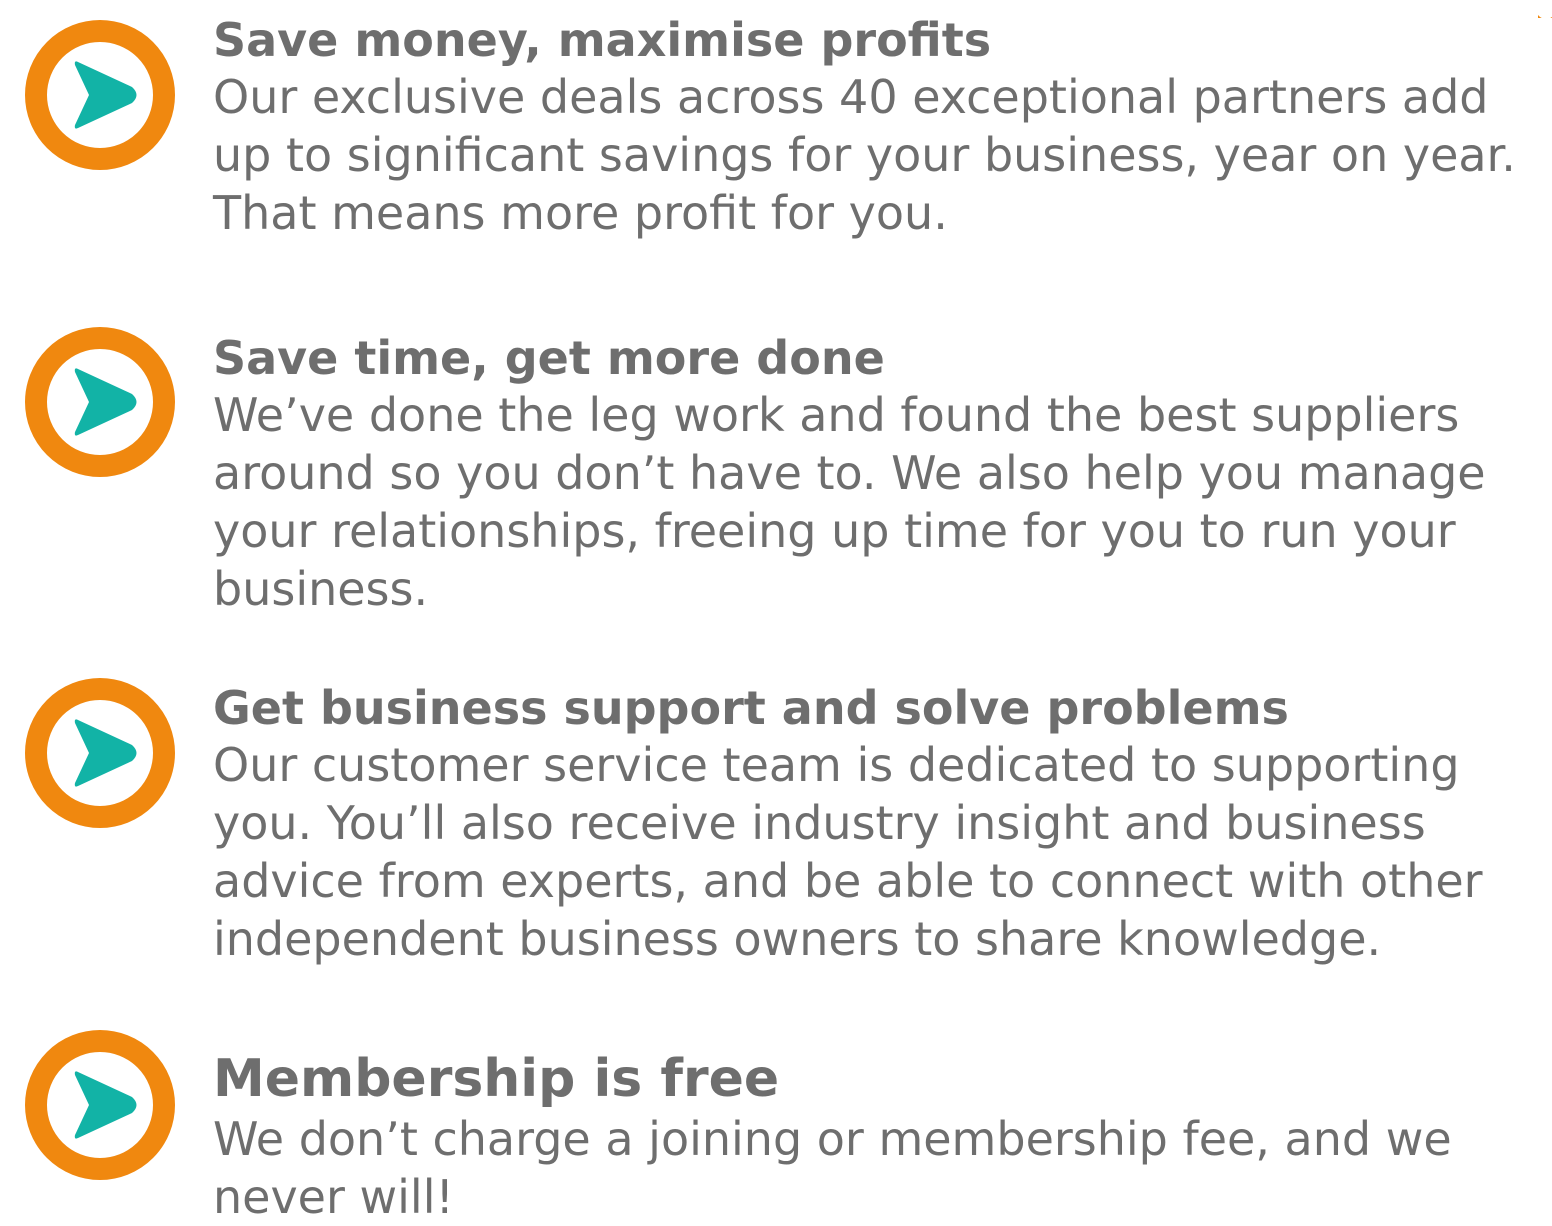 This screenshot has height=1226, width=1552. What do you see at coordinates (496, 1079) in the screenshot?
I see `benefit-title: Membership is free` at bounding box center [496, 1079].